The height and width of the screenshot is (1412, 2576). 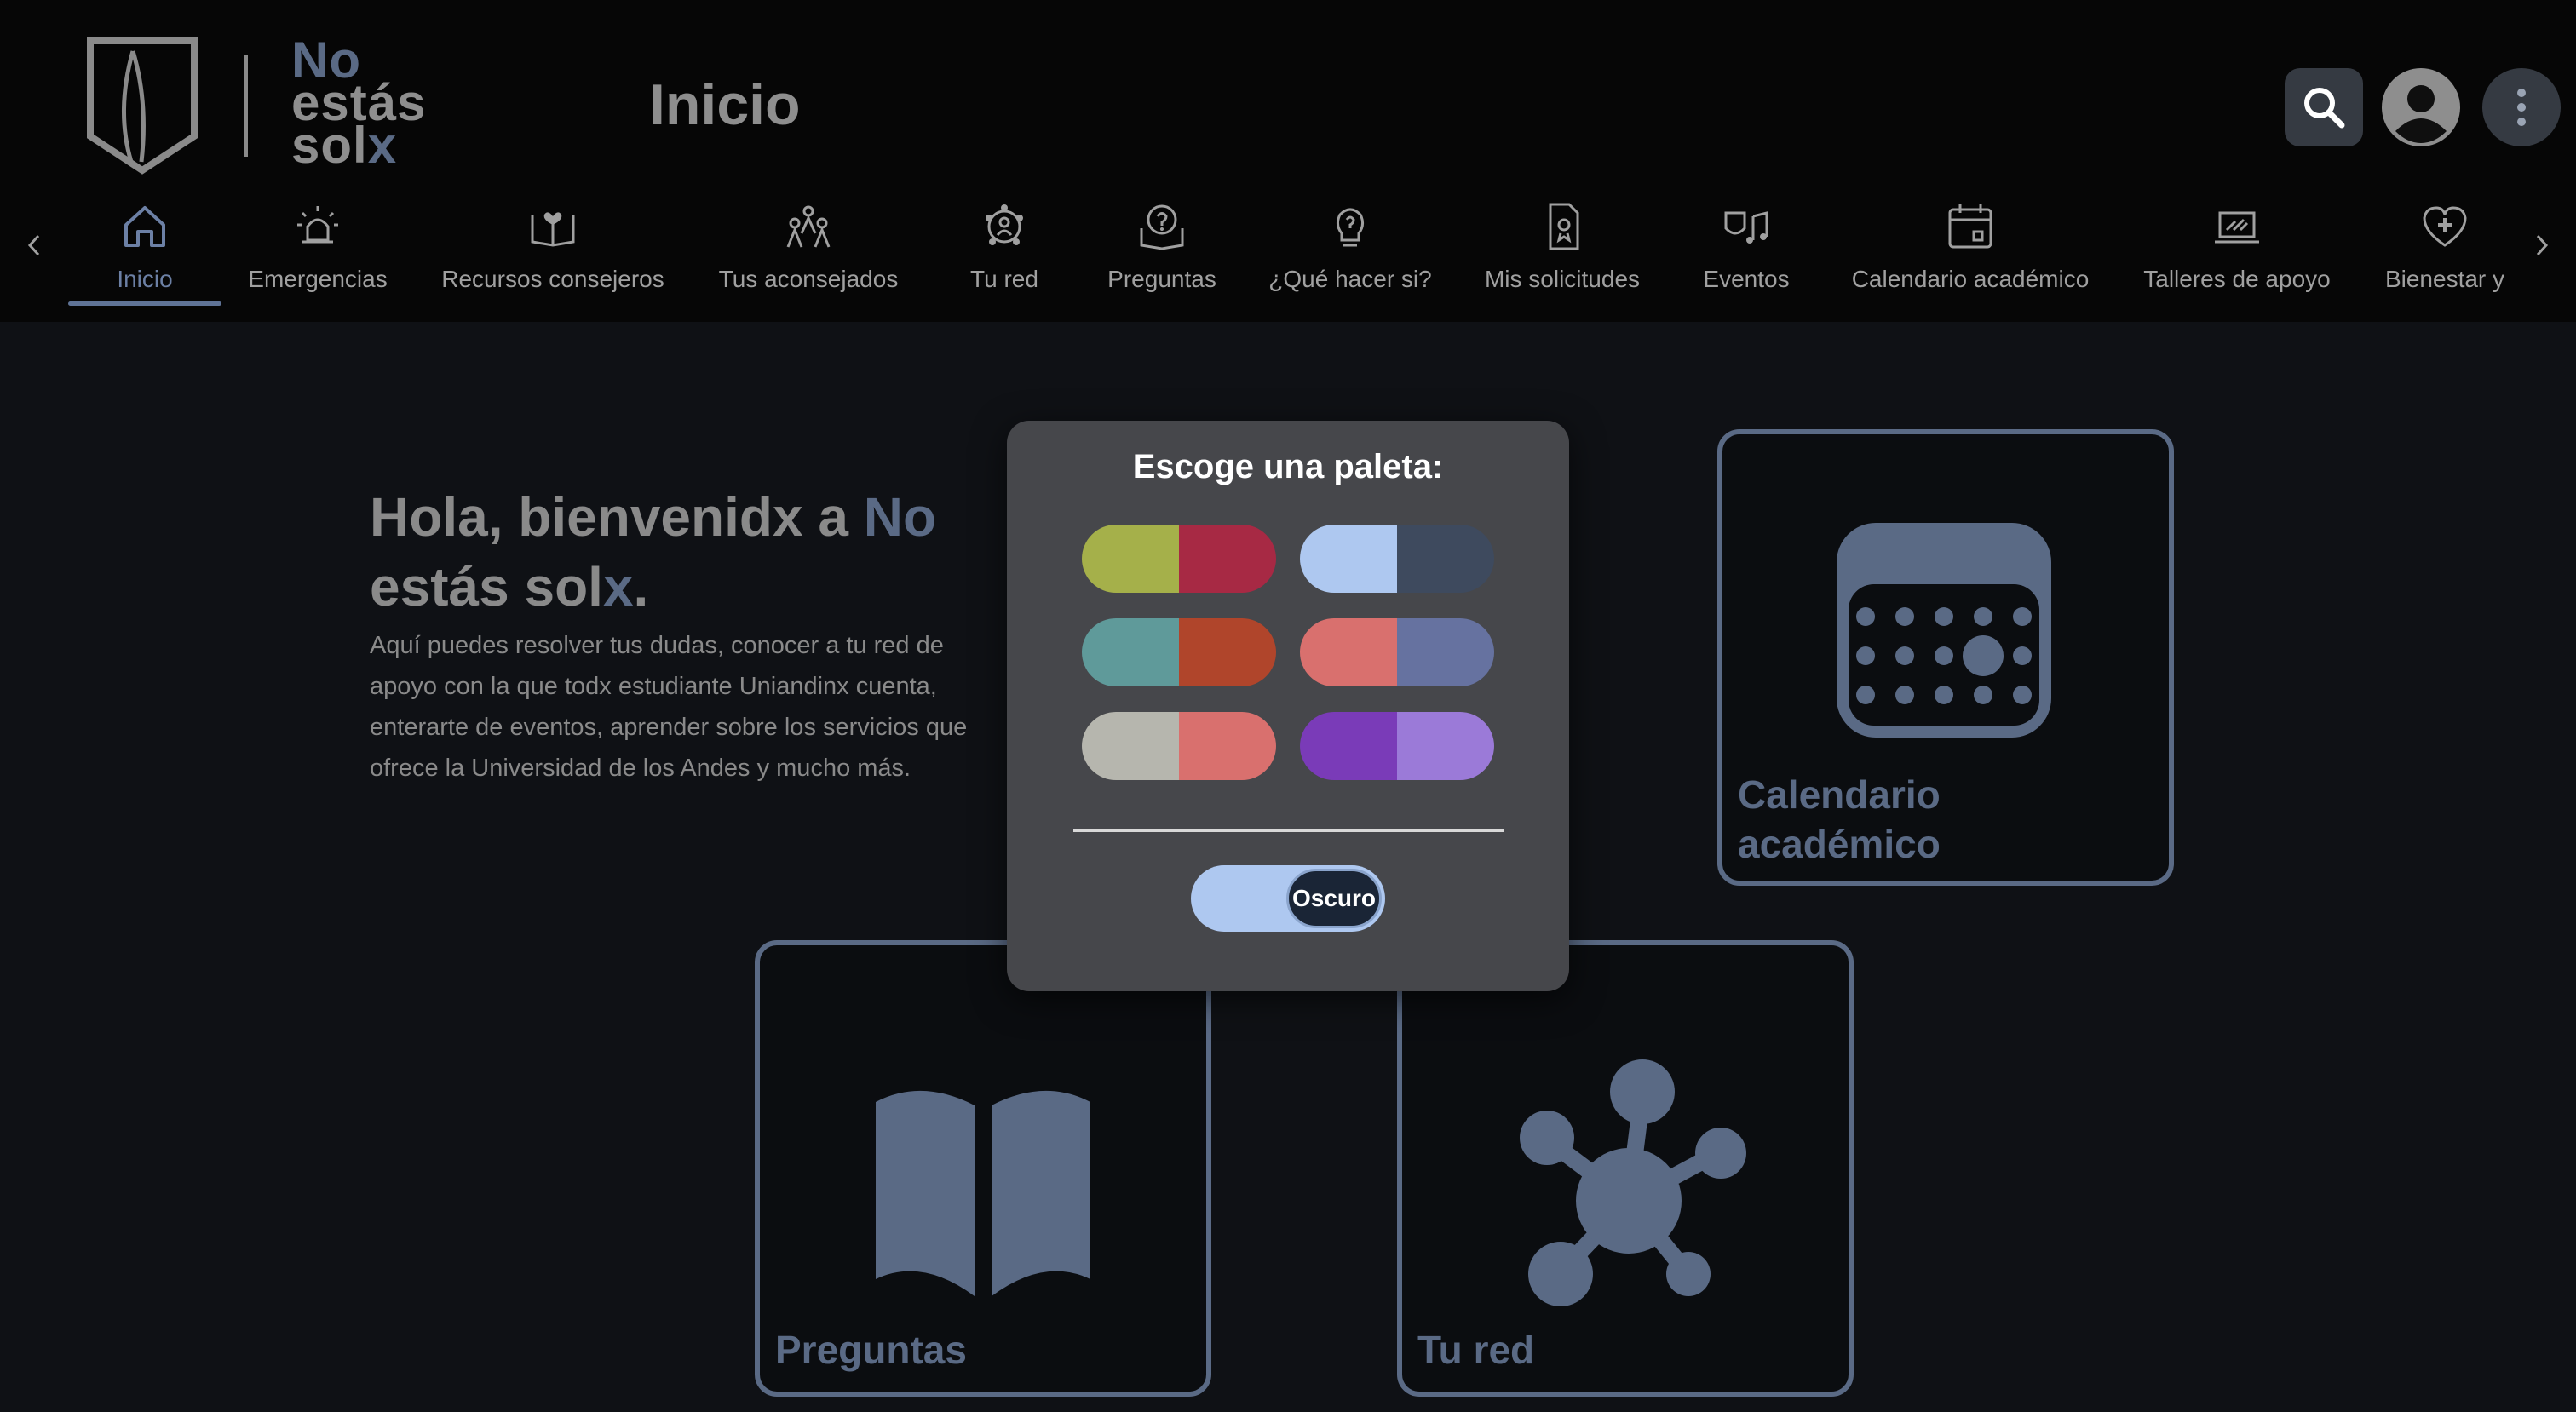 I want to click on nav-item-tus-aconsejados: Tus aconsejados, so click(x=809, y=250).